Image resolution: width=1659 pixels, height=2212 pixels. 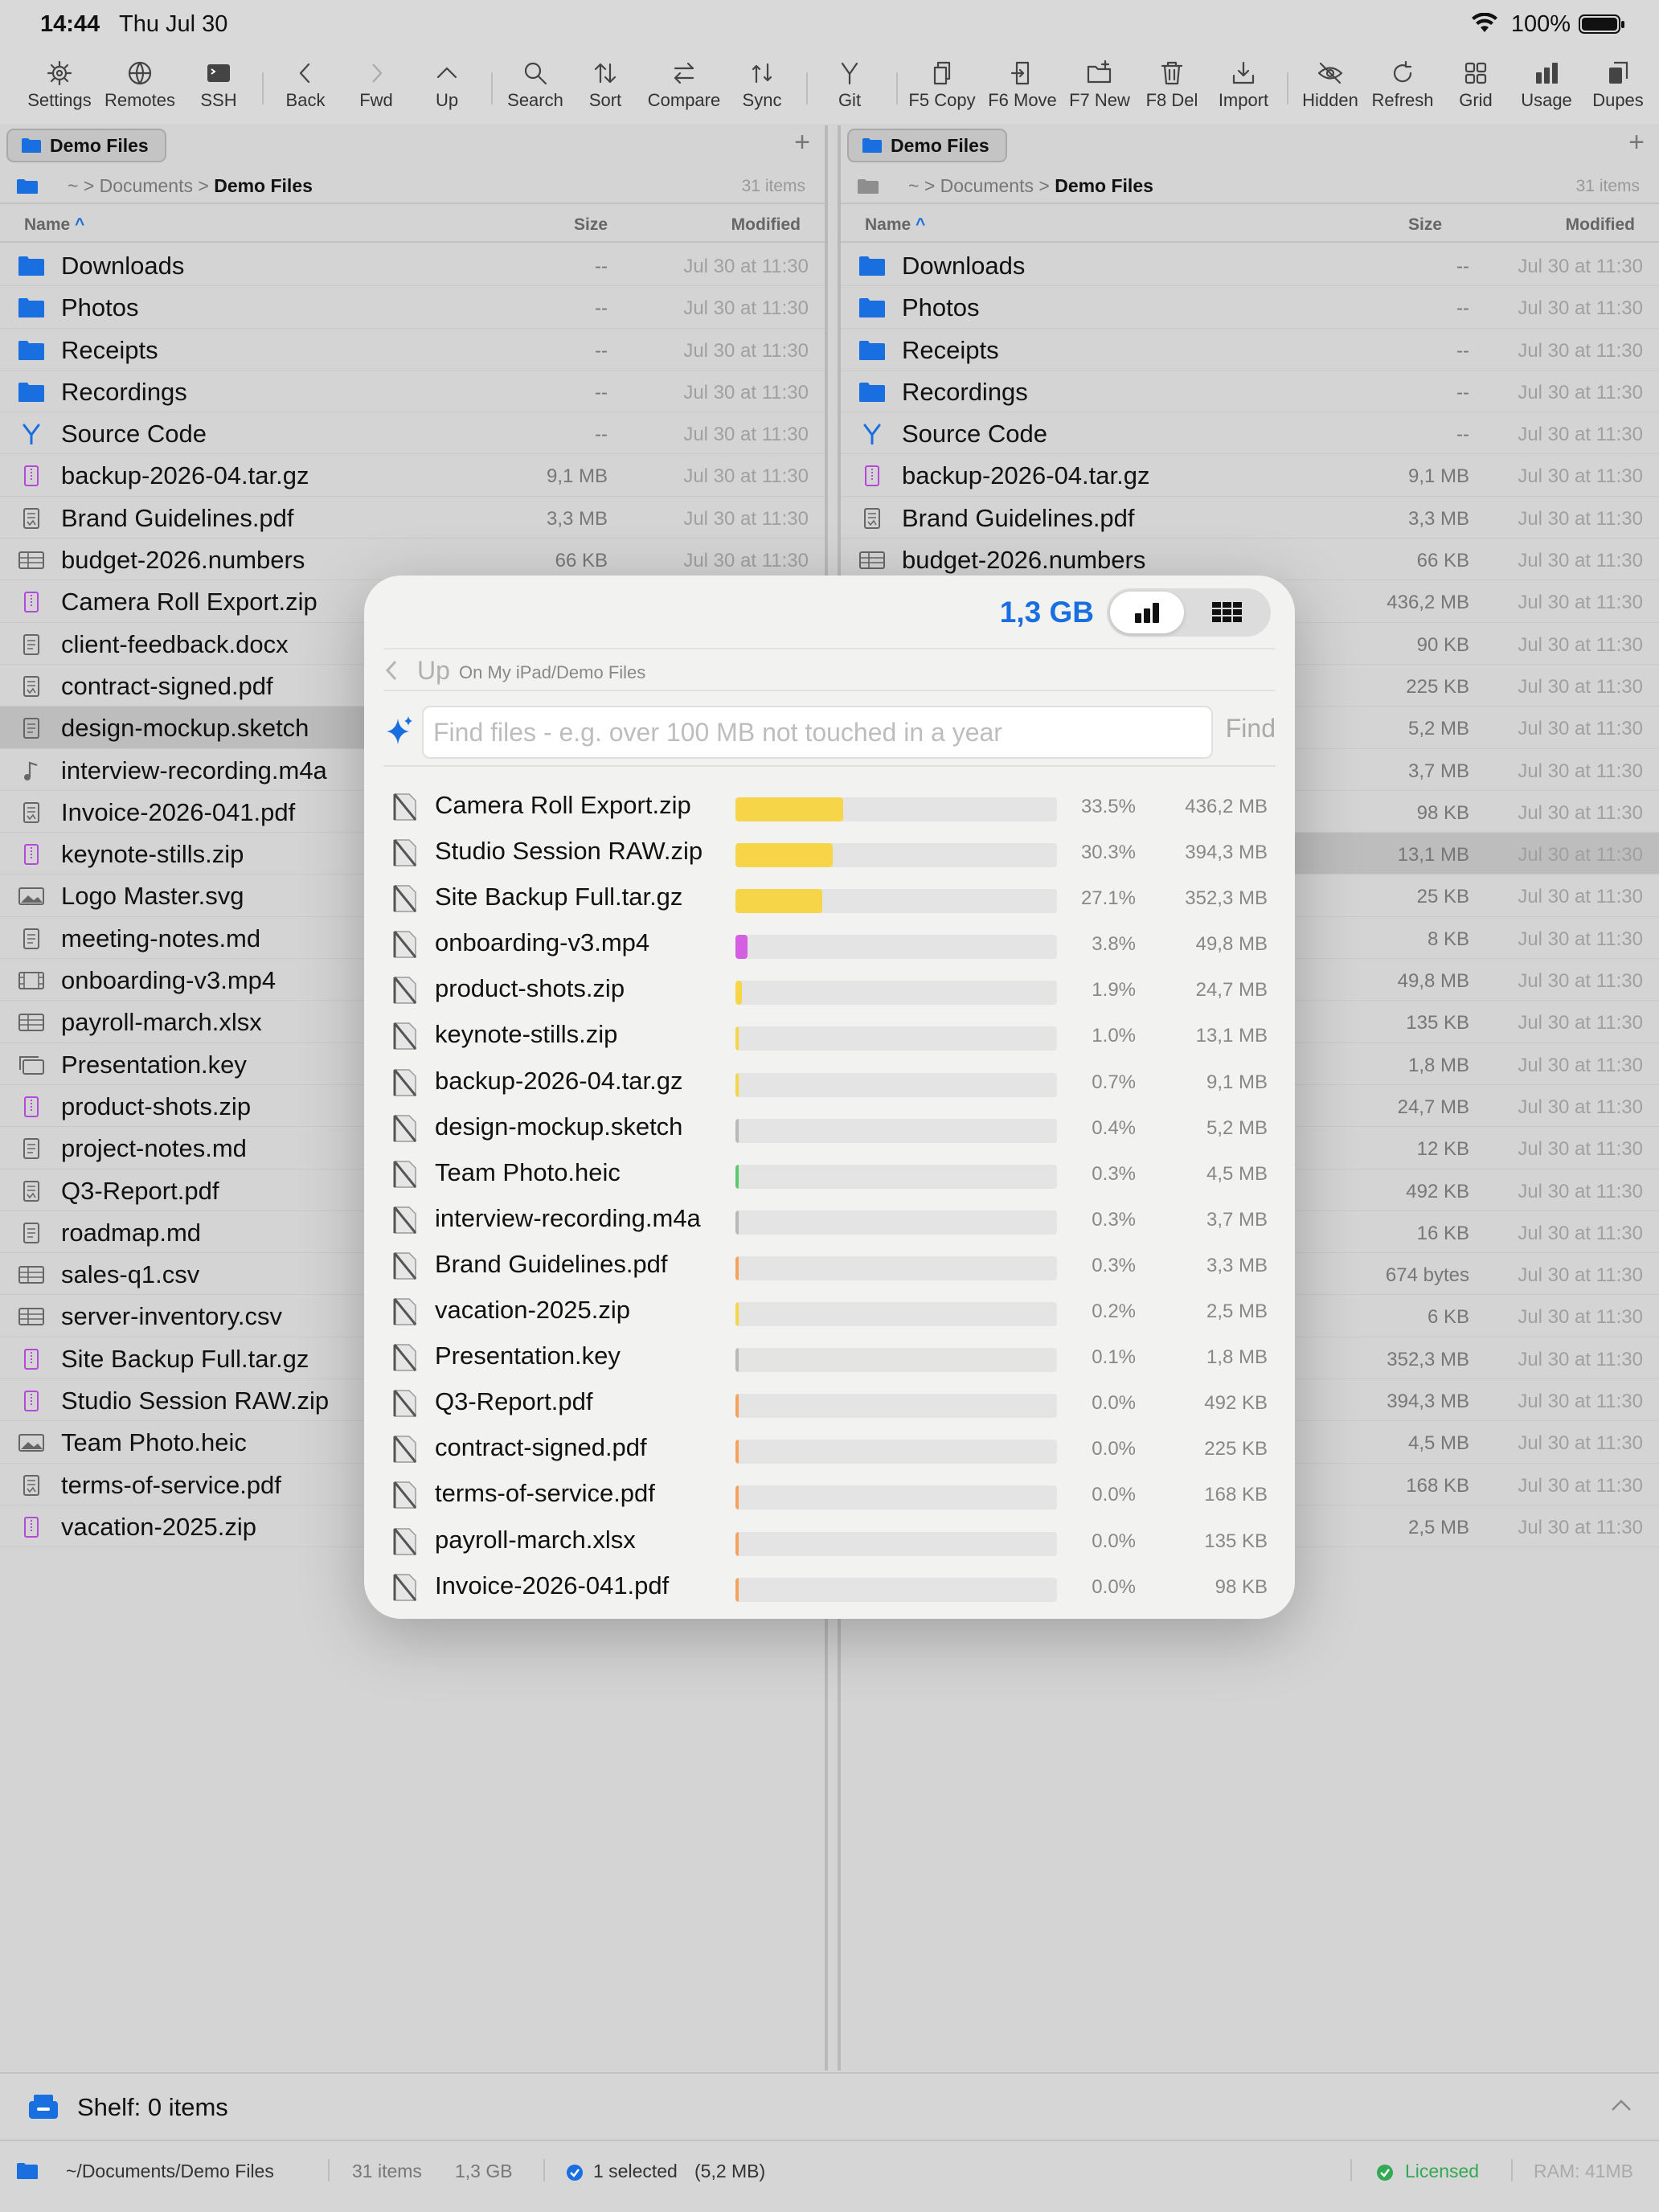 What do you see at coordinates (535, 90) in the screenshot?
I see `toolbar-search-button: Search` at bounding box center [535, 90].